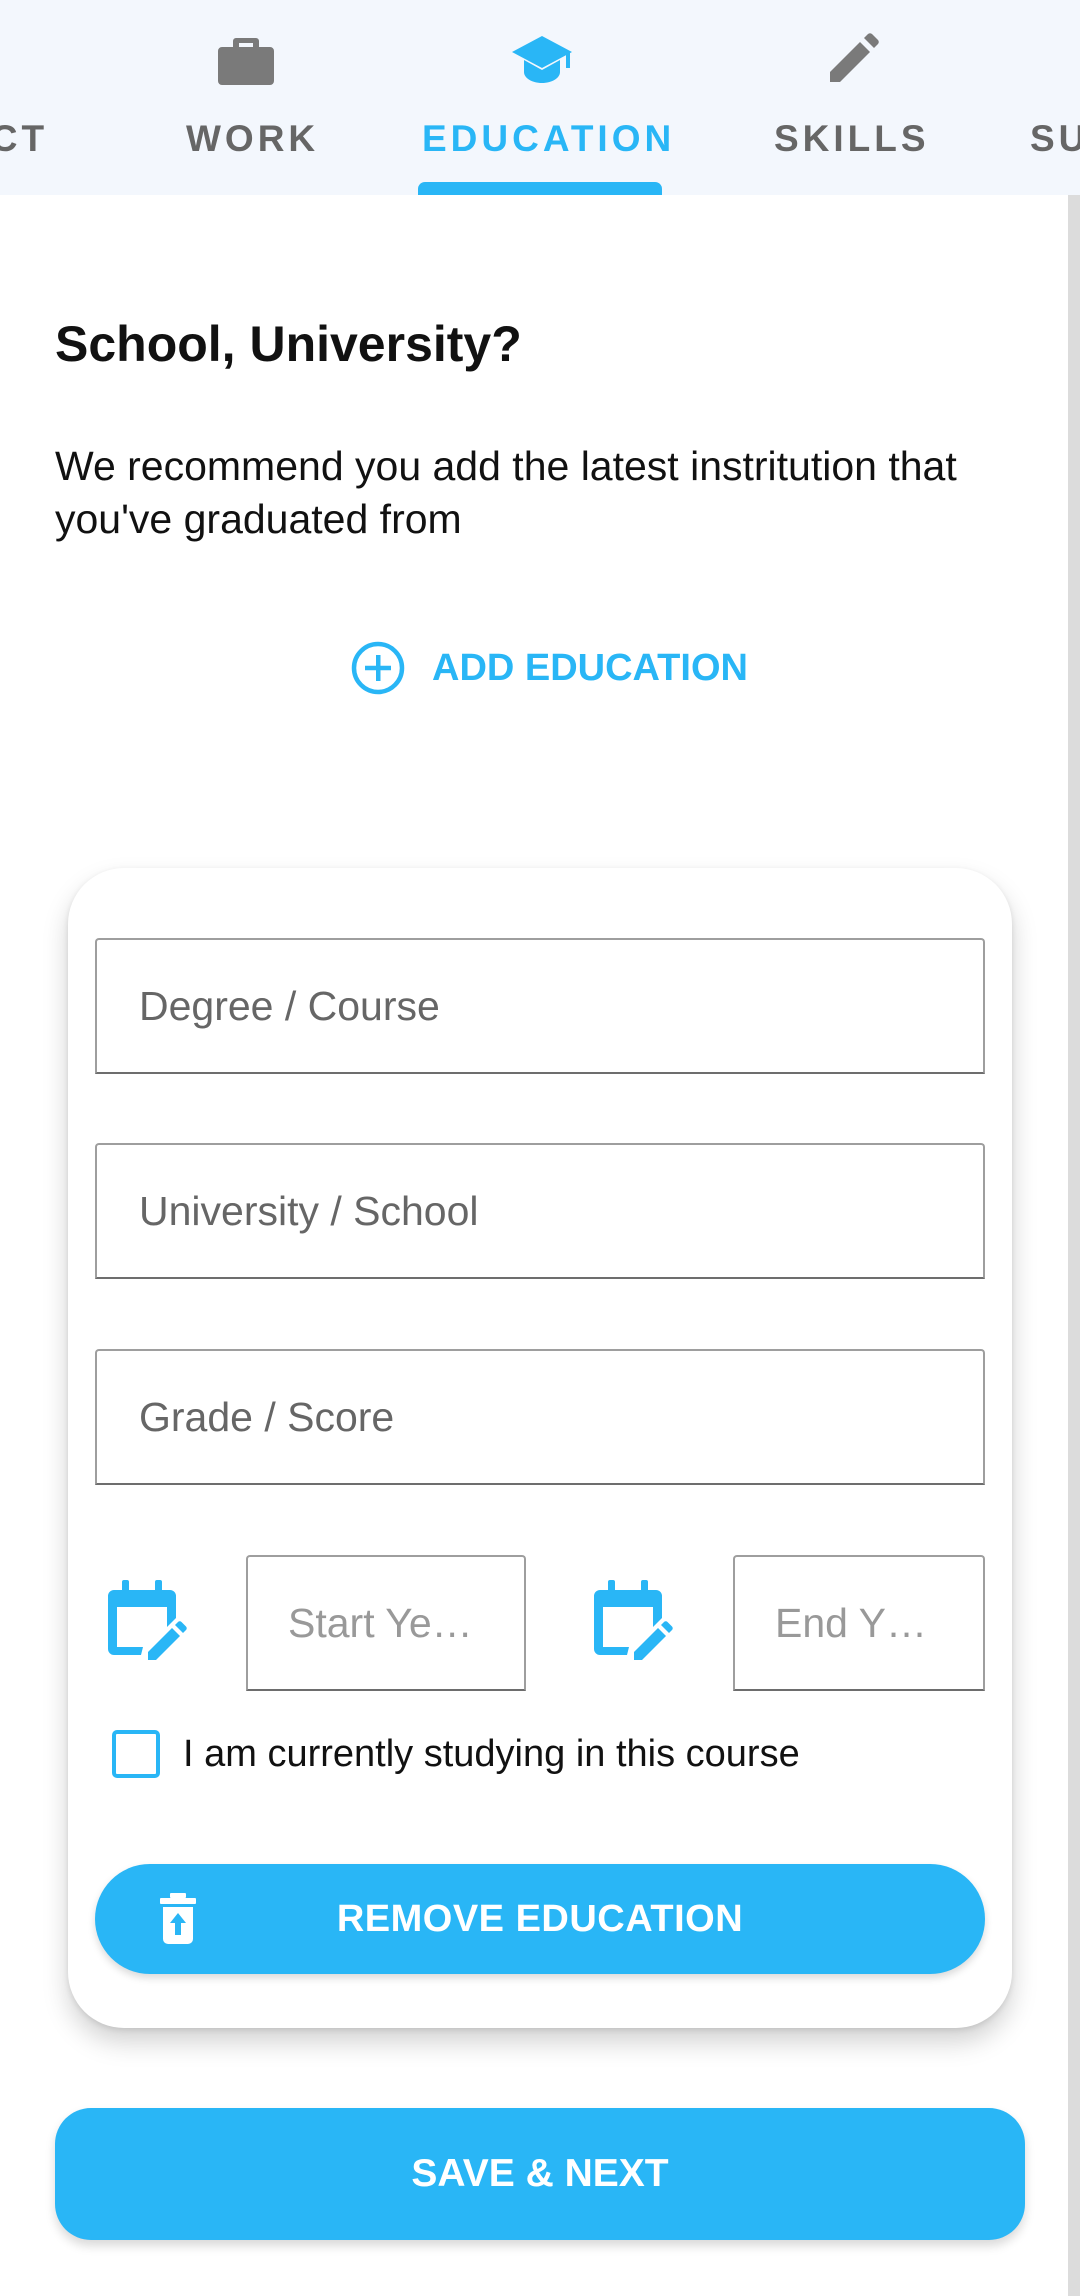  I want to click on scrollbar, so click(1074, 1245).